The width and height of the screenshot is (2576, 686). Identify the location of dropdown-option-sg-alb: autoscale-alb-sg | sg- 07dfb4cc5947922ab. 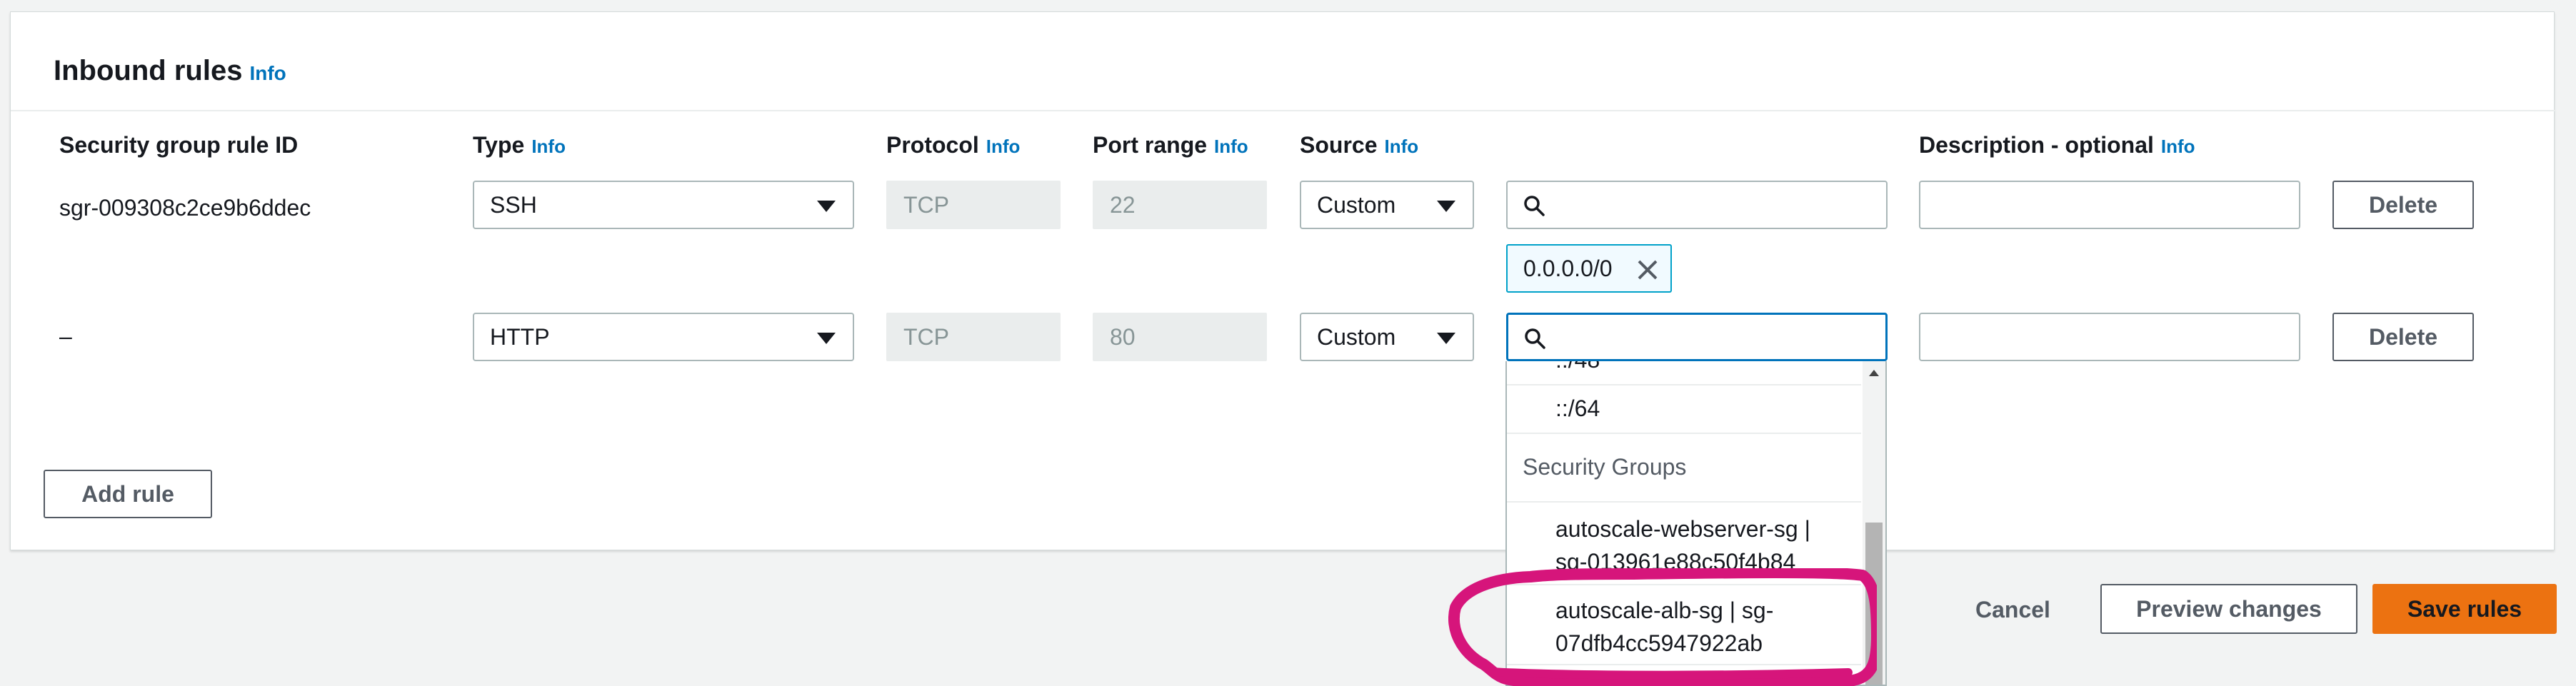
(1684, 627).